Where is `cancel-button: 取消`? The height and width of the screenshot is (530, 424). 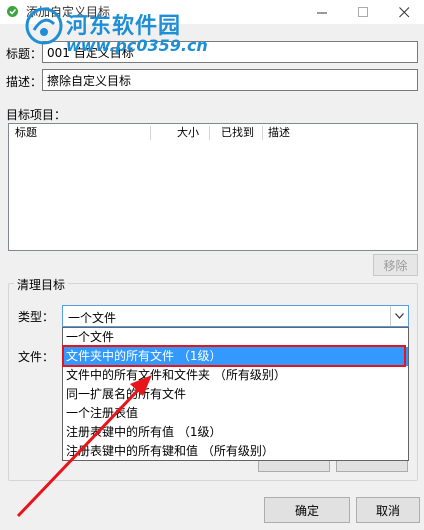
cancel-button: 取消 is located at coordinates (388, 510).